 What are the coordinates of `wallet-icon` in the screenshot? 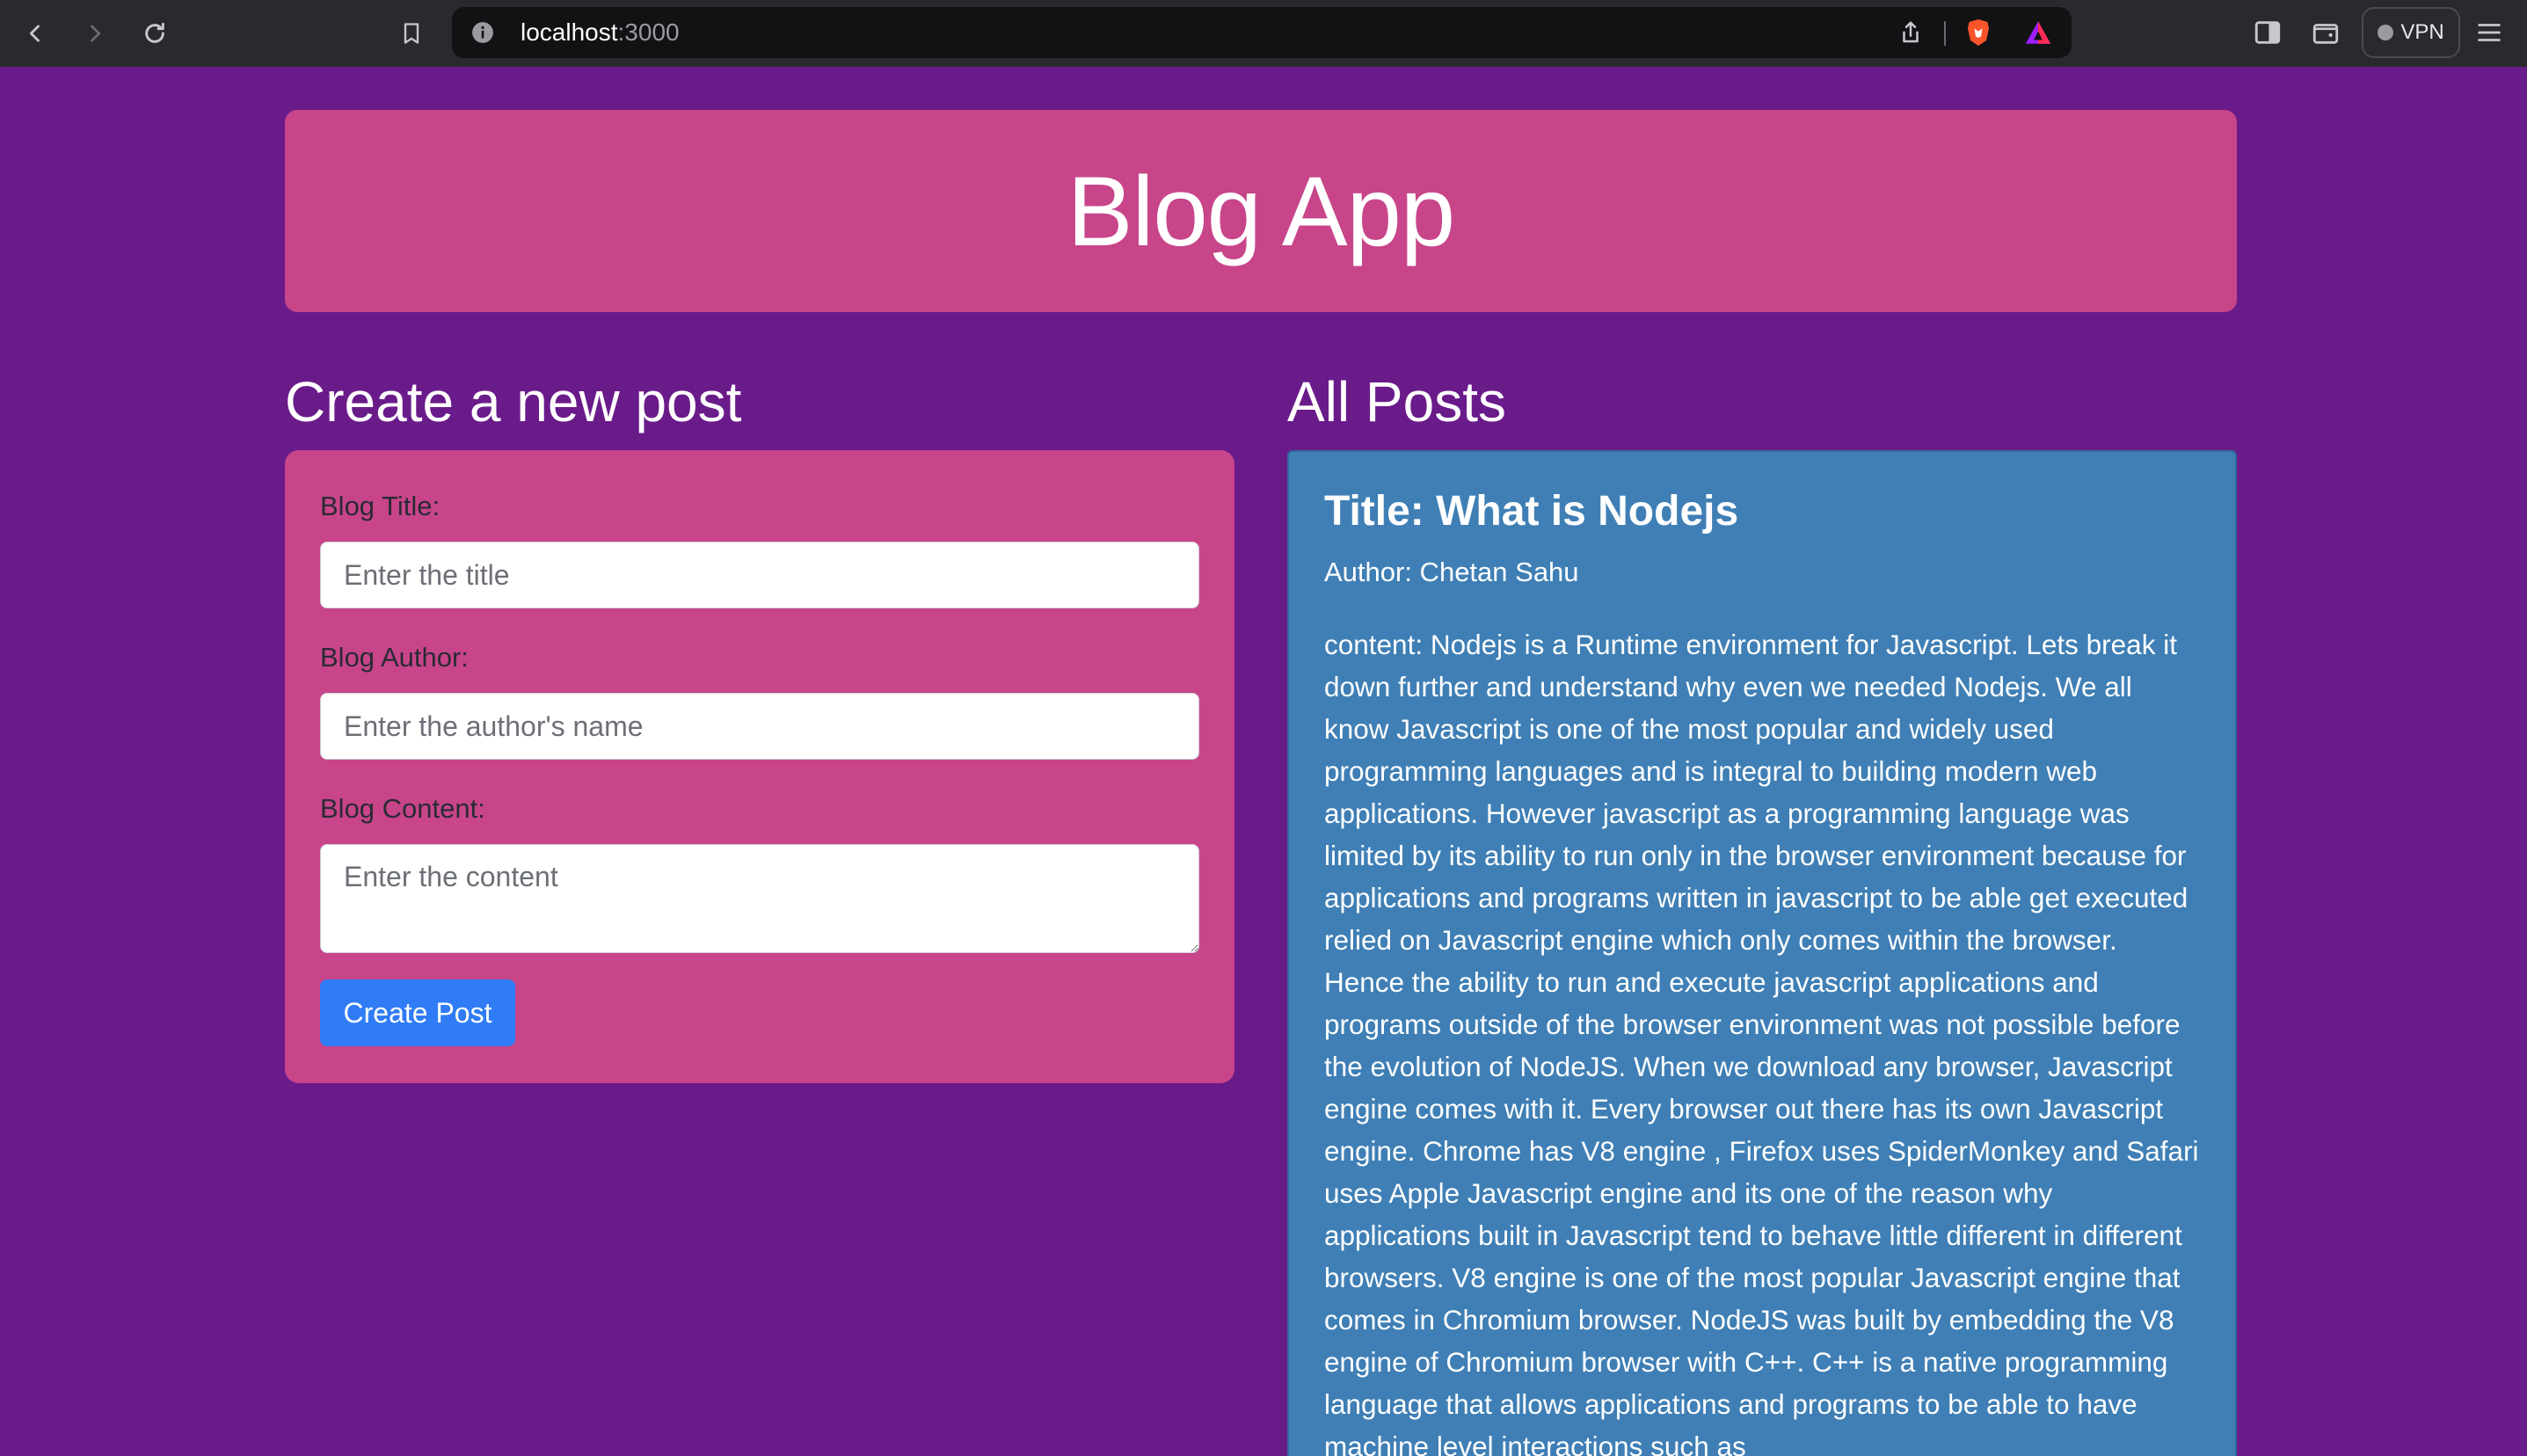 It's located at (2326, 32).